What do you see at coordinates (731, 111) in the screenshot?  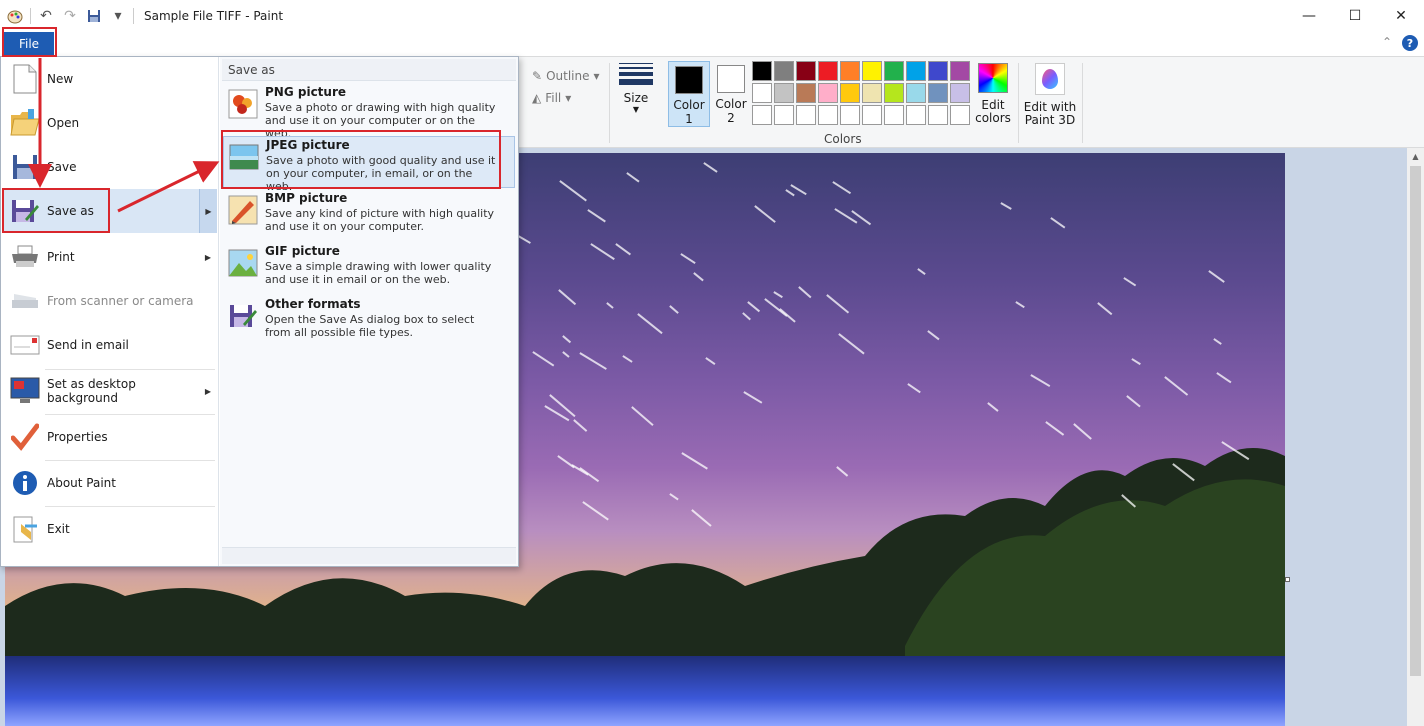 I see `color2-label: Color 2` at bounding box center [731, 111].